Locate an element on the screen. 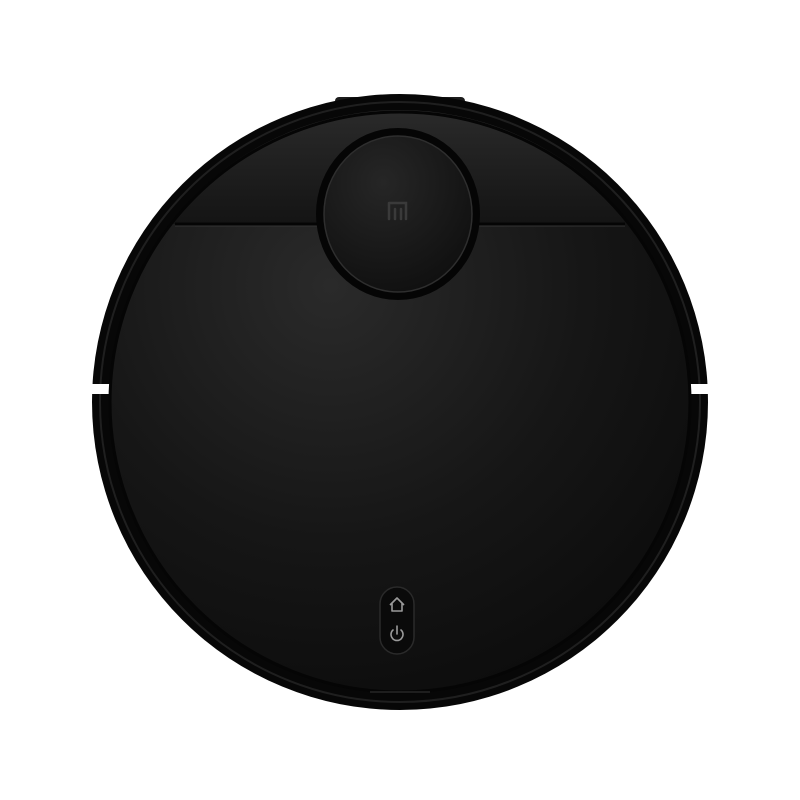  power-button is located at coordinates (397, 635).